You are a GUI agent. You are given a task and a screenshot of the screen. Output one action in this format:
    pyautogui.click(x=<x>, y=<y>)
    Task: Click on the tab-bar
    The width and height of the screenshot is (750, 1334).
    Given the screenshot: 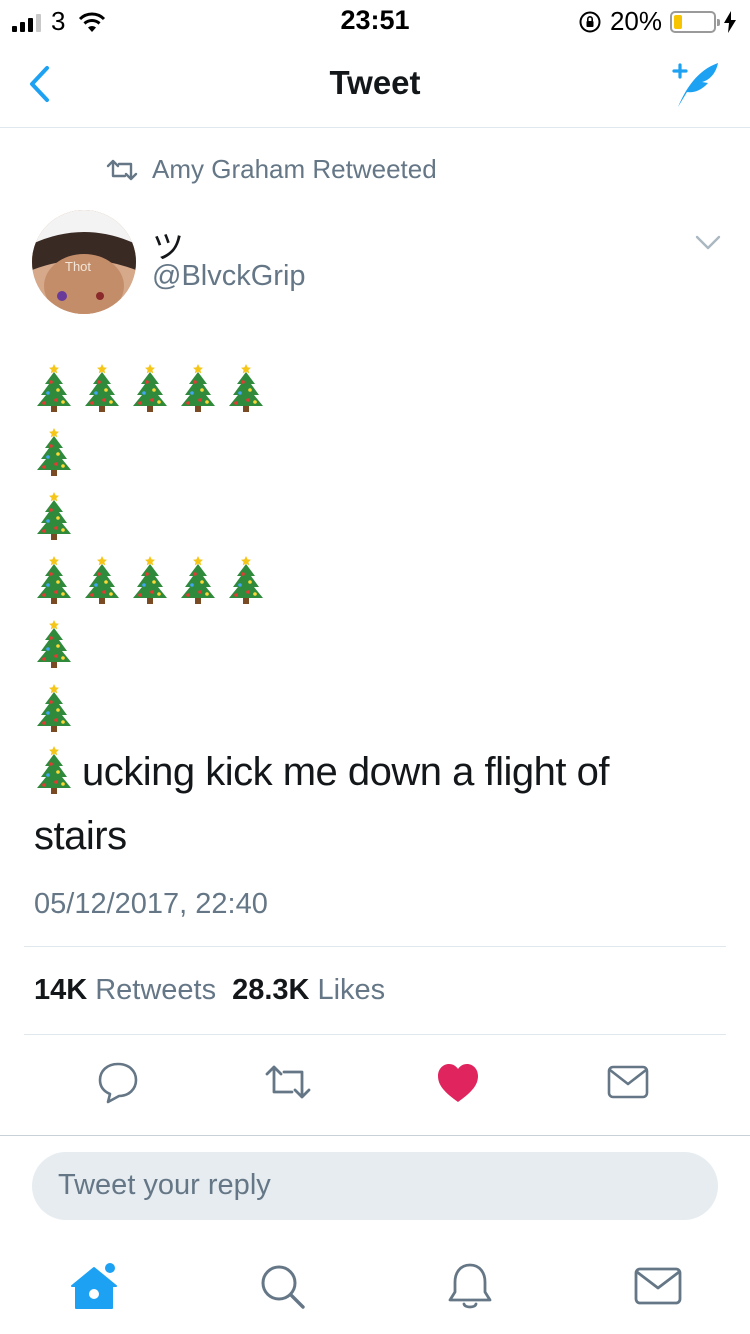 What is the action you would take?
    pyautogui.click(x=375, y=1289)
    